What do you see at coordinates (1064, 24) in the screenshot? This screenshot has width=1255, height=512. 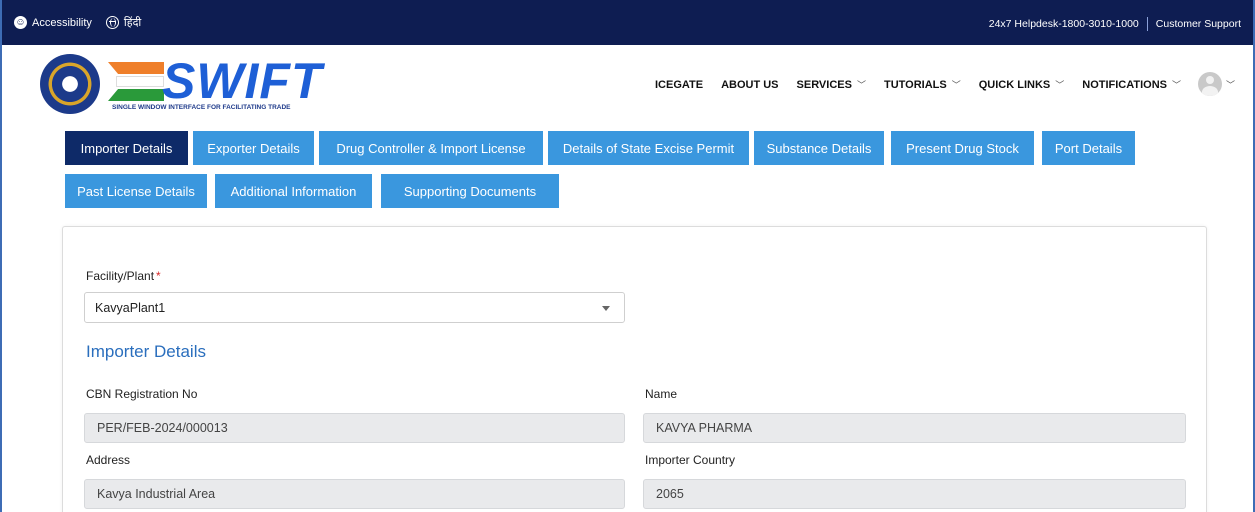 I see `helpdesk-link: 24x7 Helpdesk-1800-3010-1000` at bounding box center [1064, 24].